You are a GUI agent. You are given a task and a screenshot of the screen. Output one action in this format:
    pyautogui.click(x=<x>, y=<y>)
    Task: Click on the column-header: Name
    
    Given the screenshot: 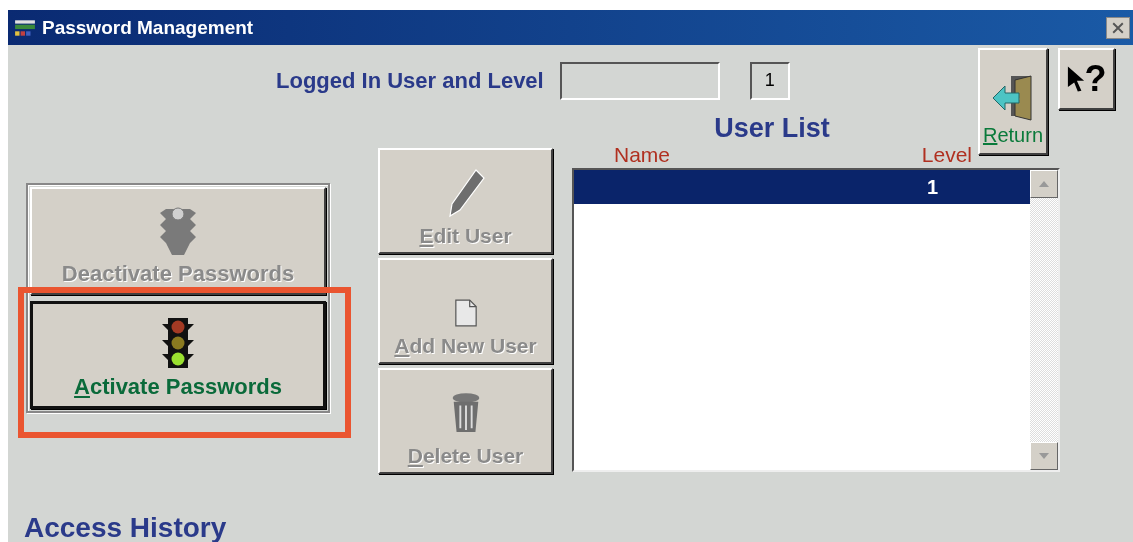 What is the action you would take?
    pyautogui.click(x=642, y=154)
    